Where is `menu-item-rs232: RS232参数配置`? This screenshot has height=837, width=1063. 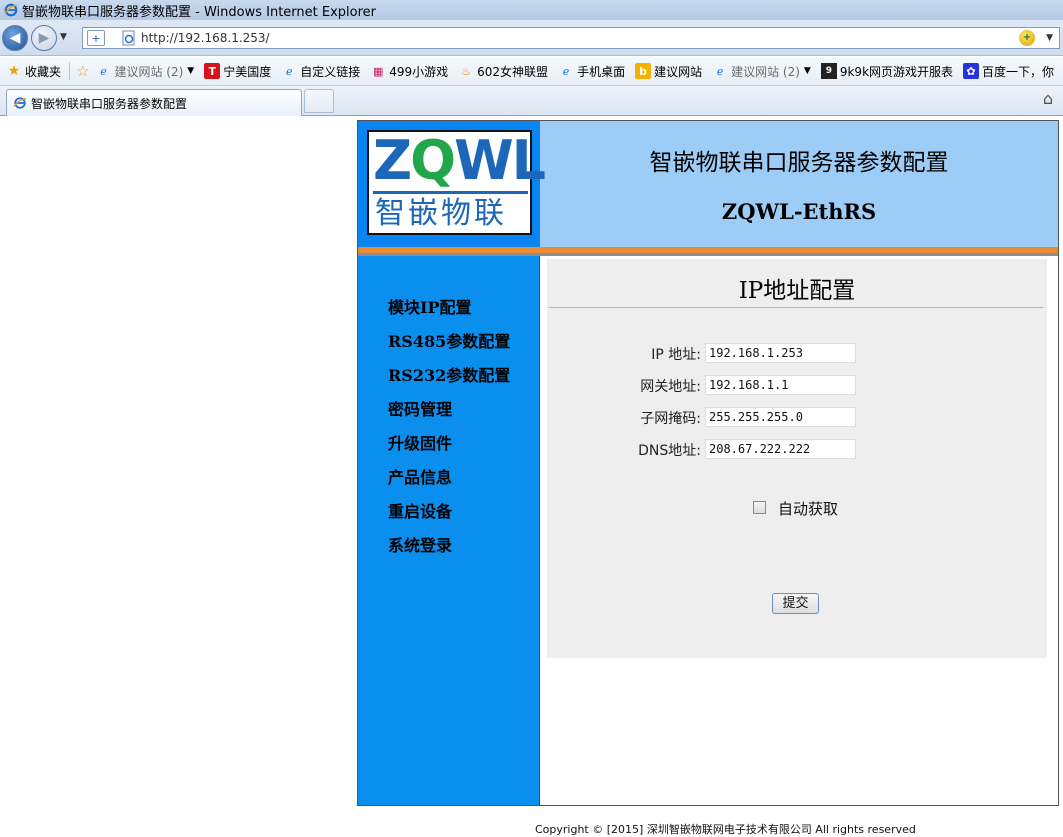
menu-item-rs232: RS232参数配置 is located at coordinates (449, 374).